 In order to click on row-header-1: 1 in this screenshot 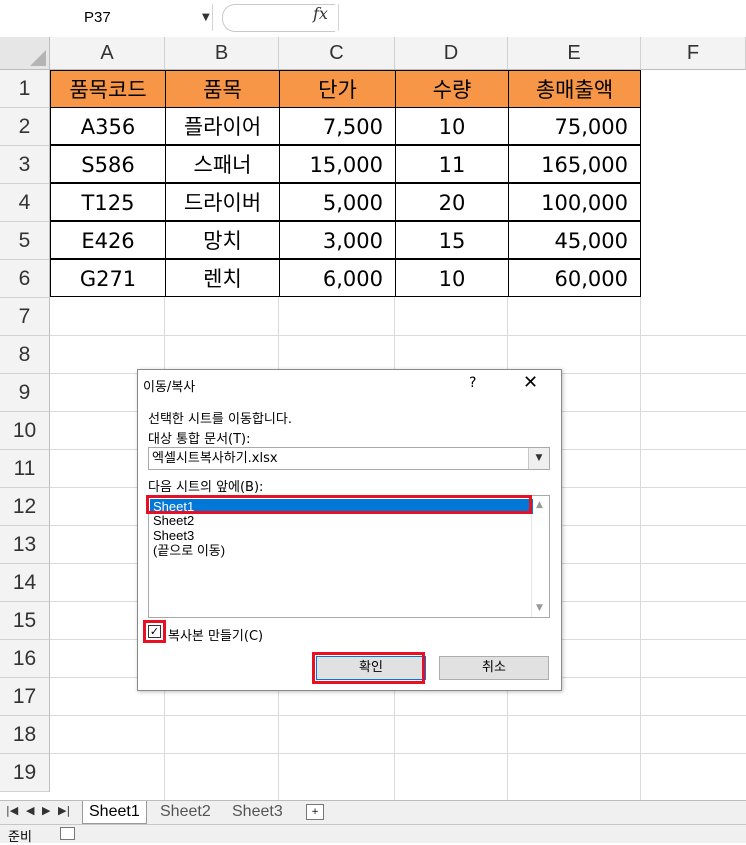, I will do `click(25, 89)`.